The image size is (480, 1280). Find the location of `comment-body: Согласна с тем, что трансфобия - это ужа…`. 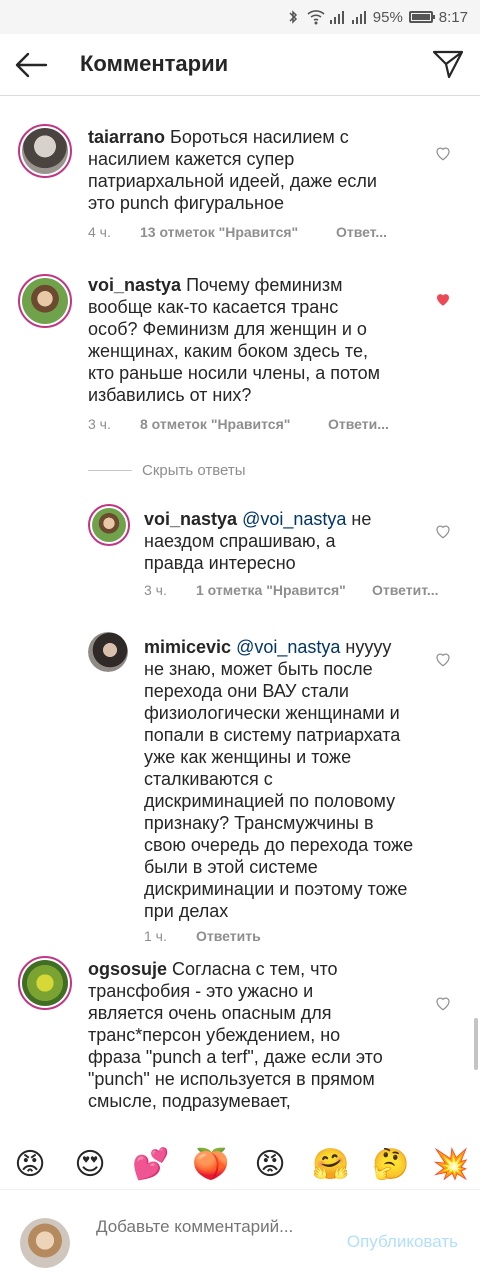

comment-body: Согласна с тем, что трансфобия - это ужа… is located at coordinates (235, 1035).